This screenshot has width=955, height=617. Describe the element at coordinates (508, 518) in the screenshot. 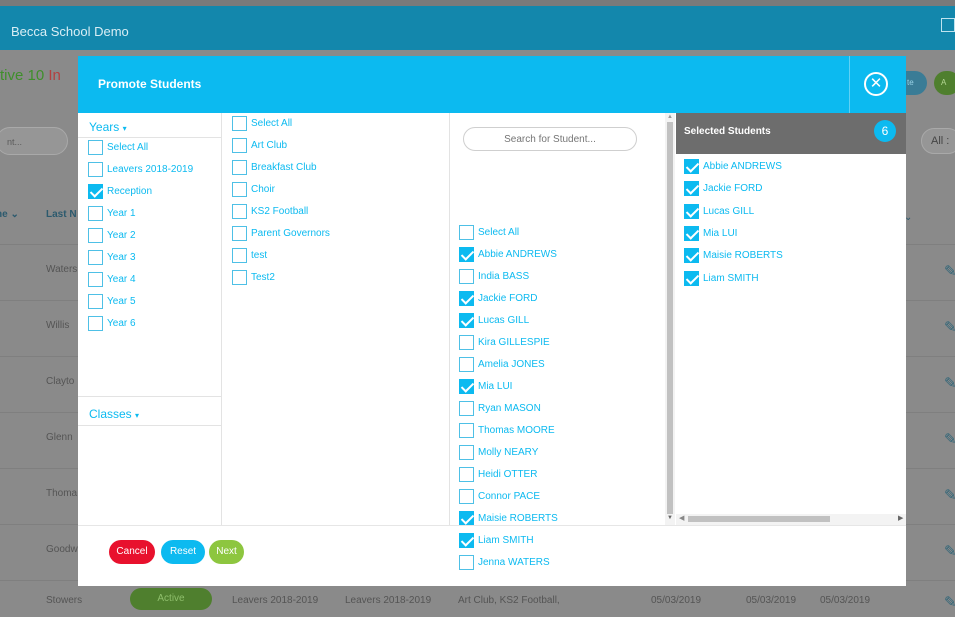

I see `student-option: Maisie ROBERTS` at that location.